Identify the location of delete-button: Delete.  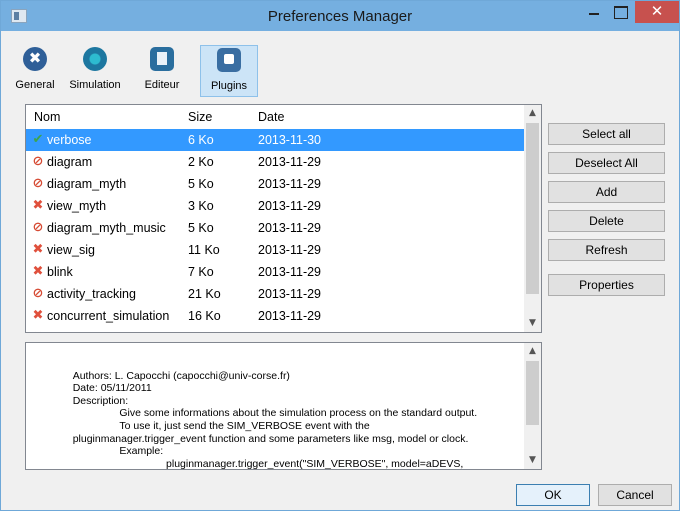
(606, 221).